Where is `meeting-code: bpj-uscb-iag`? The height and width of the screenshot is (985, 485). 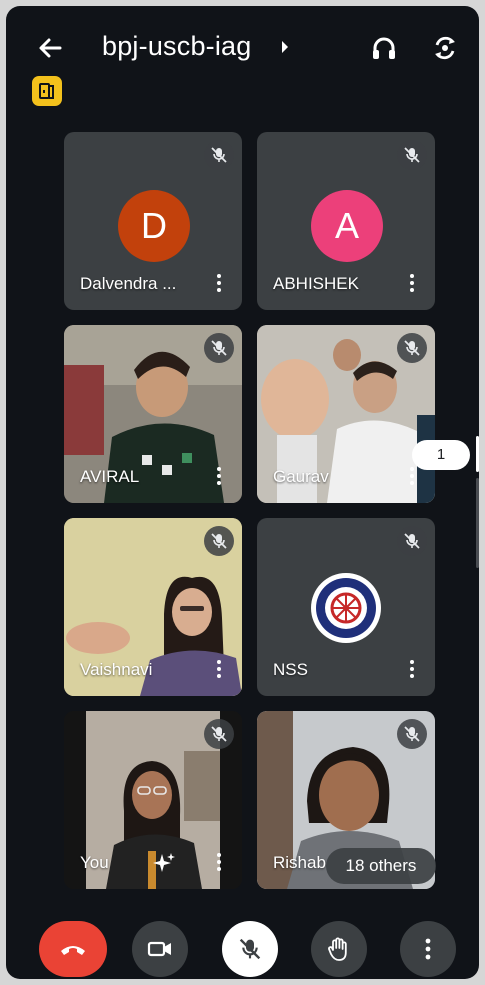 meeting-code: bpj-uscb-iag is located at coordinates (176, 46).